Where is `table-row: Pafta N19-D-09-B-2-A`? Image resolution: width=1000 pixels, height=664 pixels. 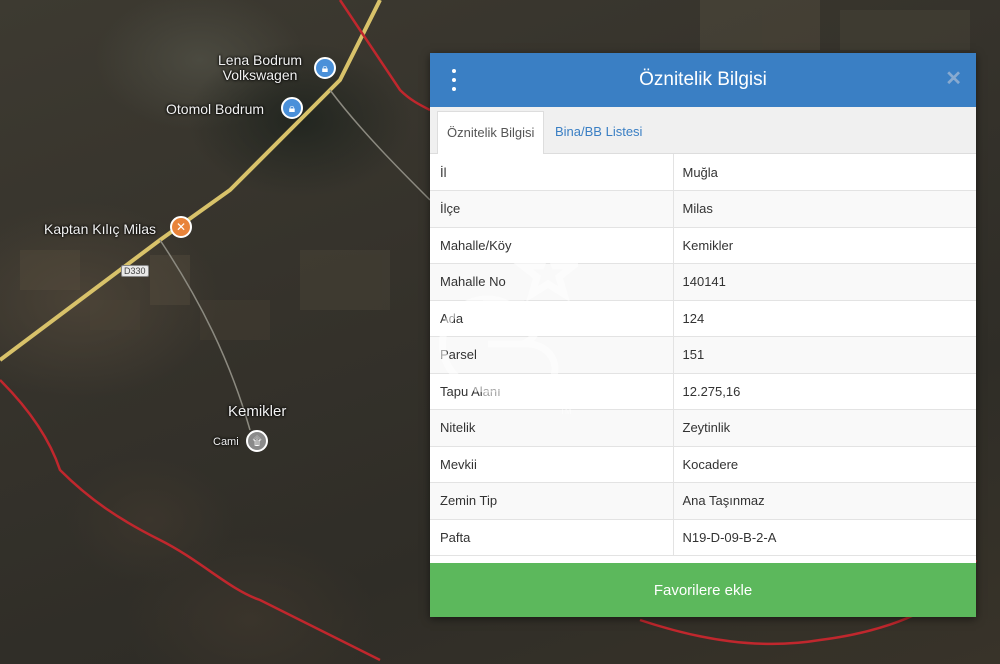 table-row: Pafta N19-D-09-B-2-A is located at coordinates (703, 537).